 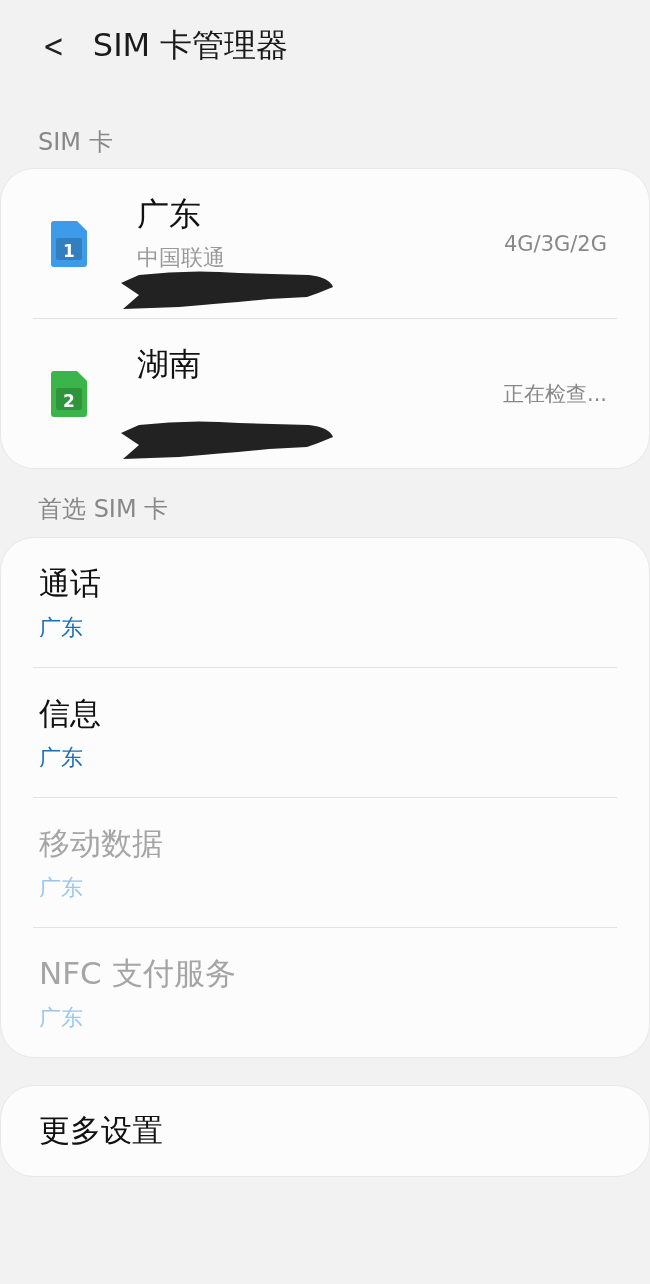 What do you see at coordinates (181, 258) in the screenshot?
I see `carrier-name: 中国联通` at bounding box center [181, 258].